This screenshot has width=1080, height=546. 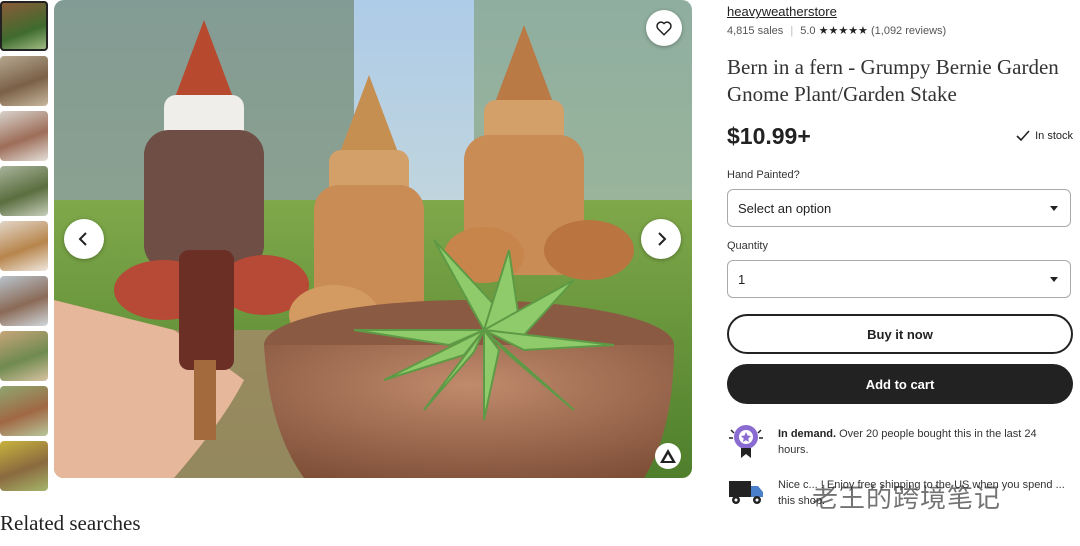 I want to click on rating-value: 5.0, so click(x=808, y=31).